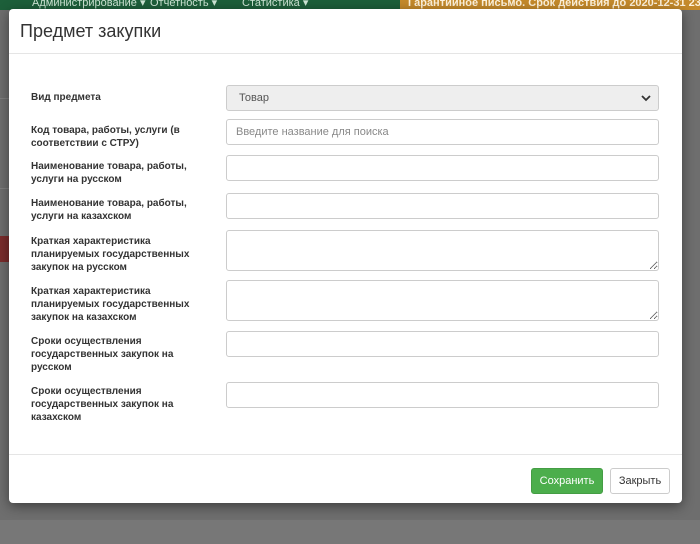 The width and height of the screenshot is (700, 544). What do you see at coordinates (442, 300) in the screenshot?
I see `desc-kz-textarea` at bounding box center [442, 300].